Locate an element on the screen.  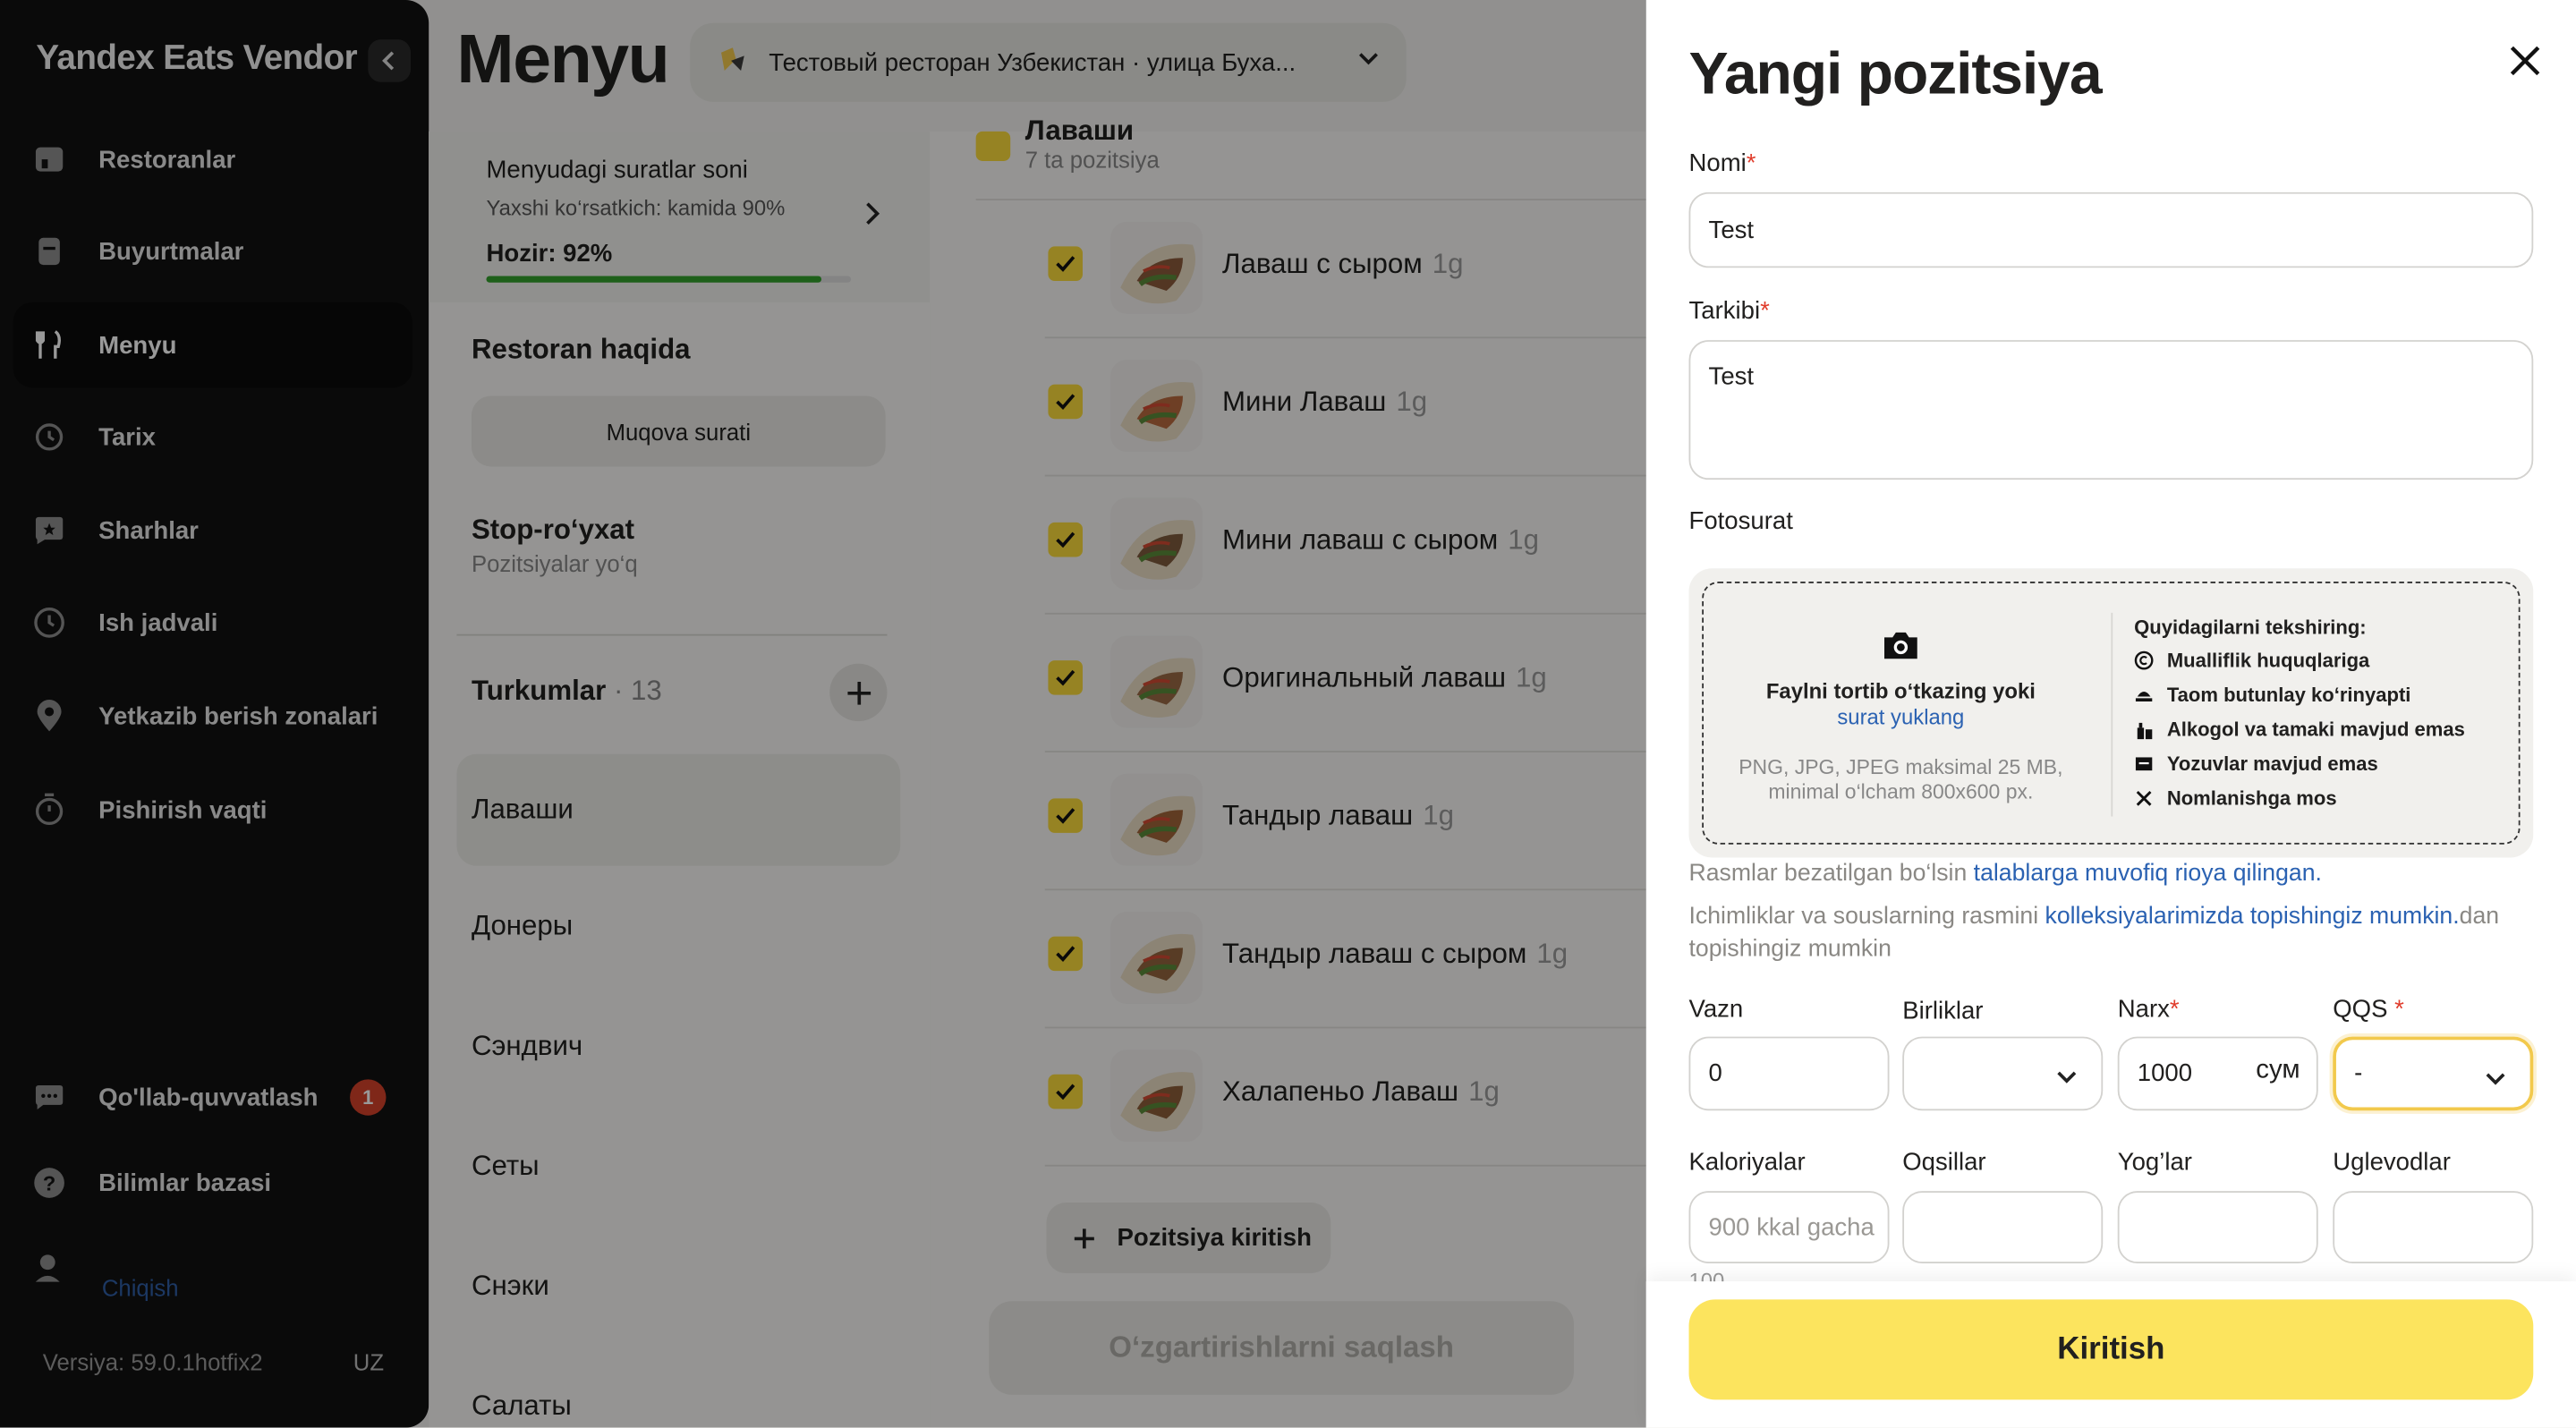
input-placeholder: 900 kkal gacha is located at coordinates (1791, 1227).